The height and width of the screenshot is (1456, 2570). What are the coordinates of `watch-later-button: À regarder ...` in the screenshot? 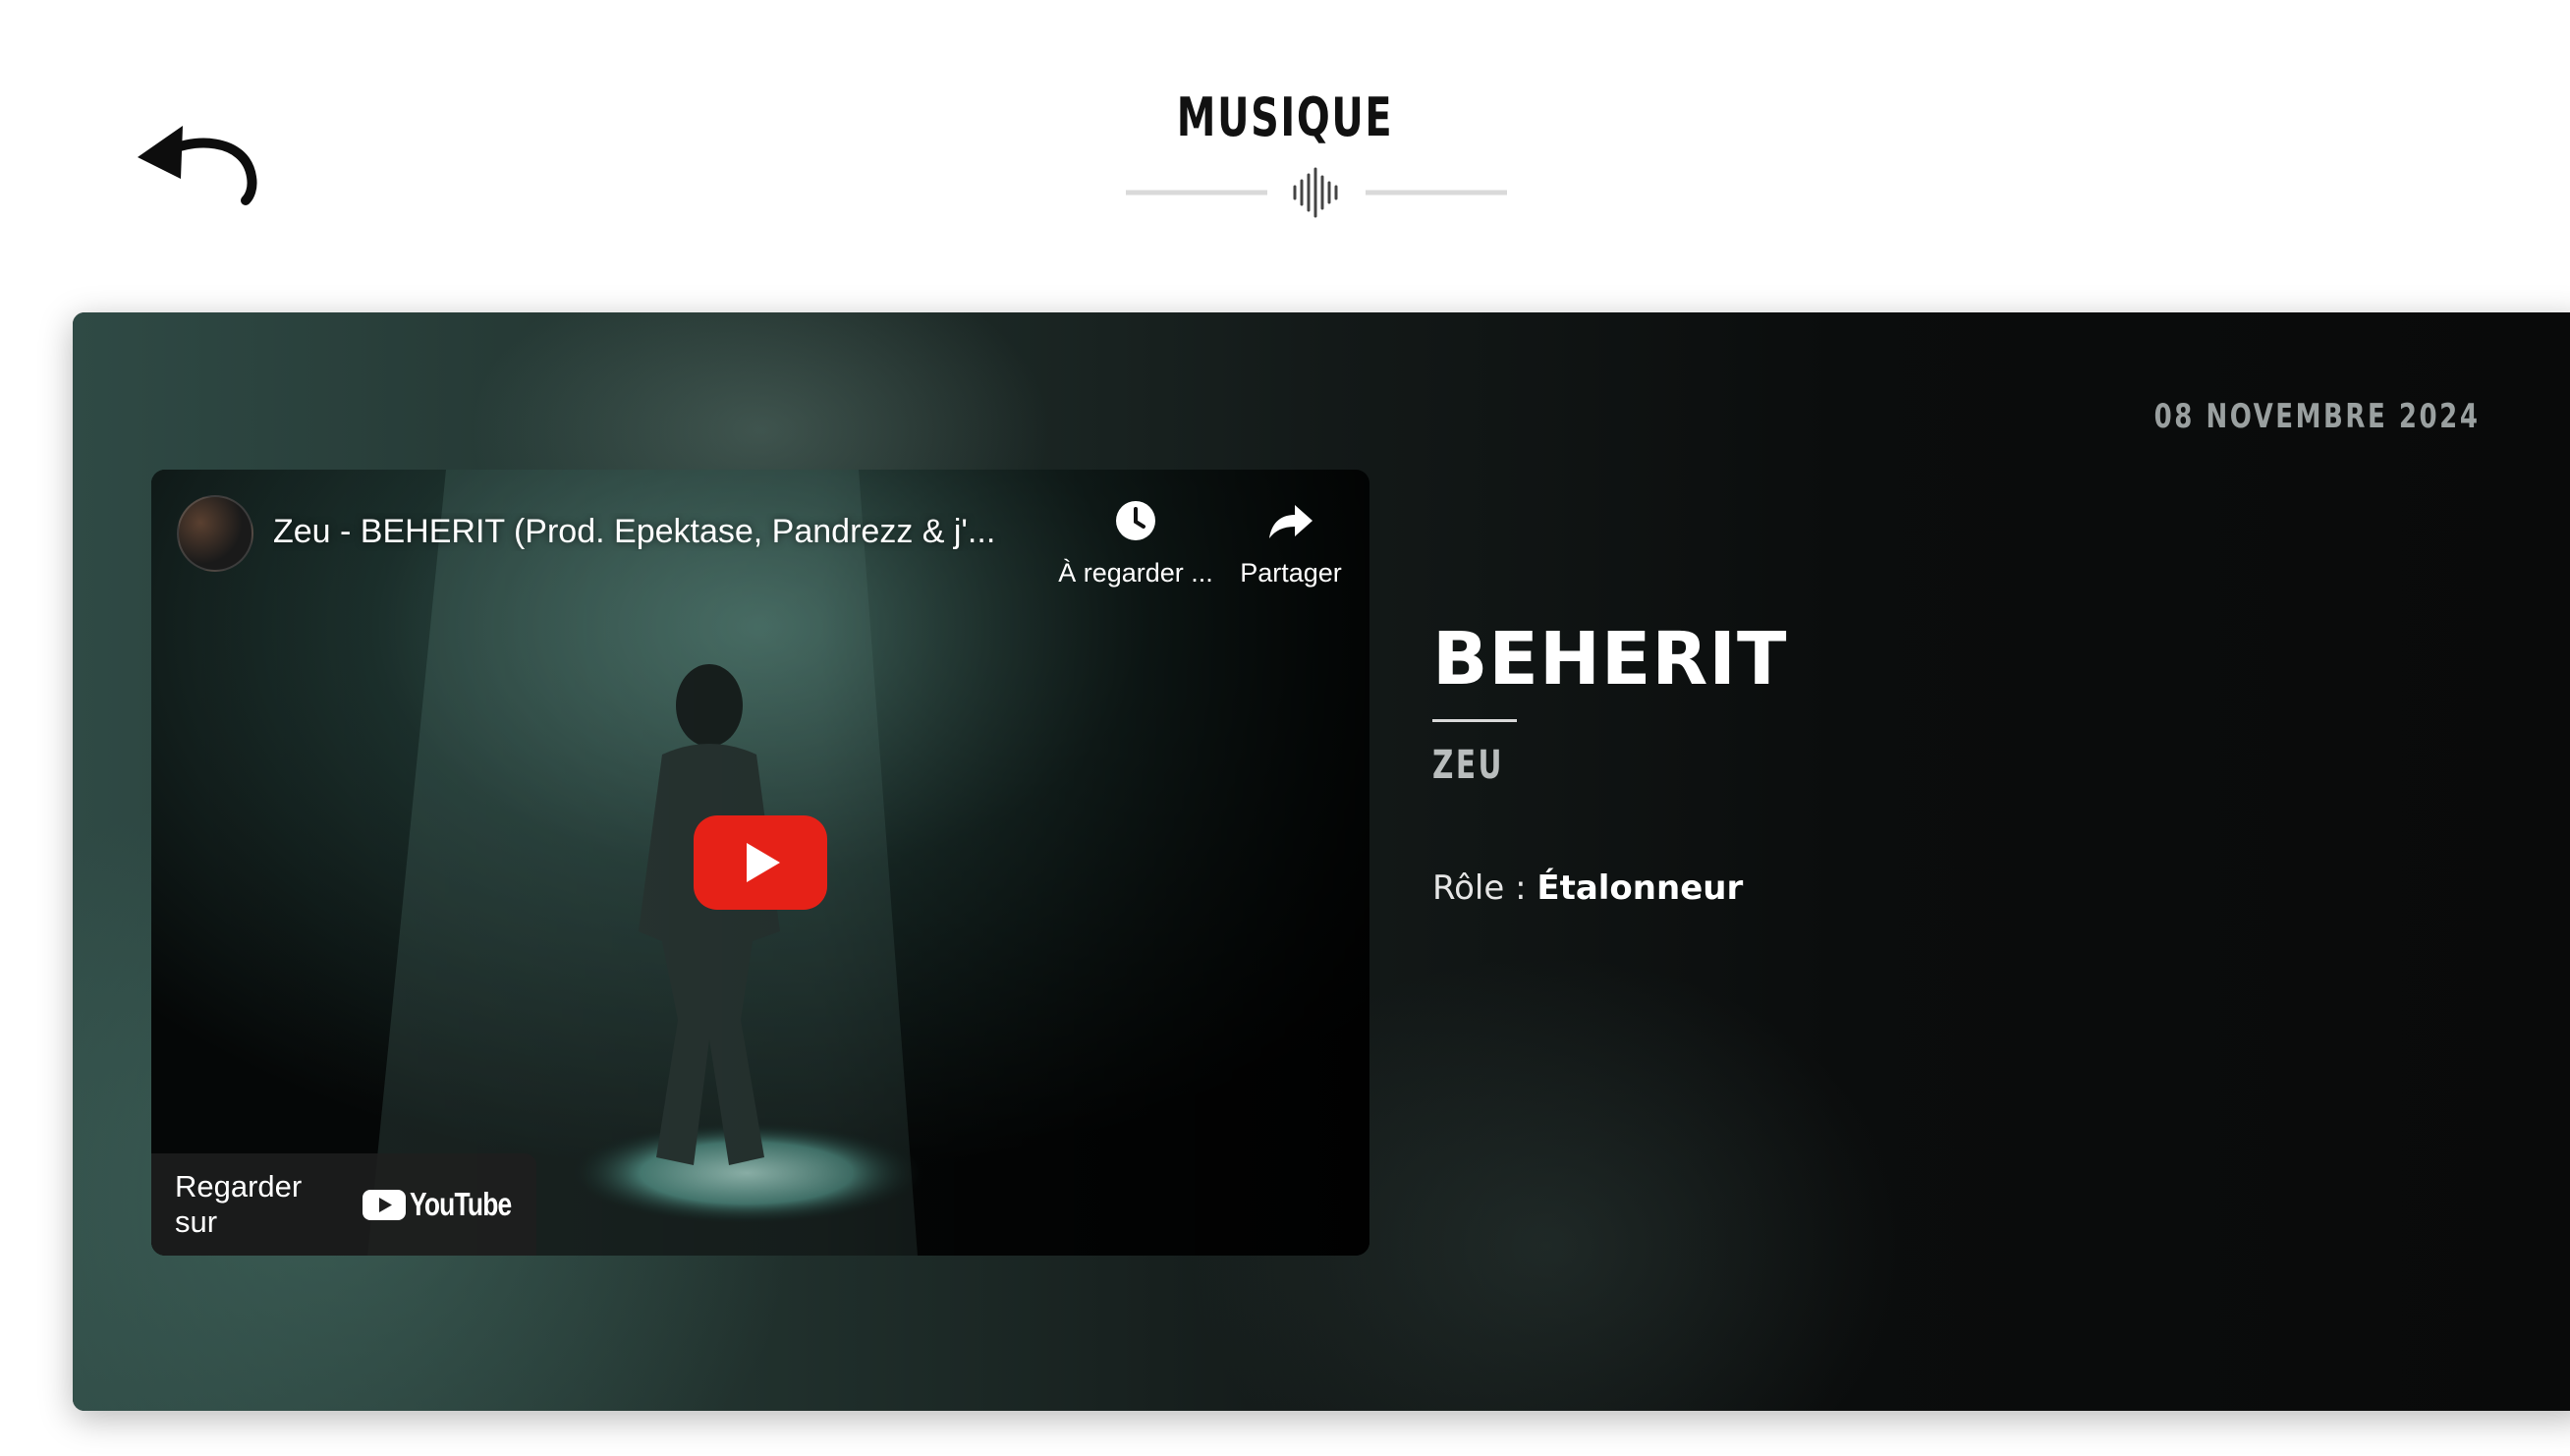 It's located at (1135, 541).